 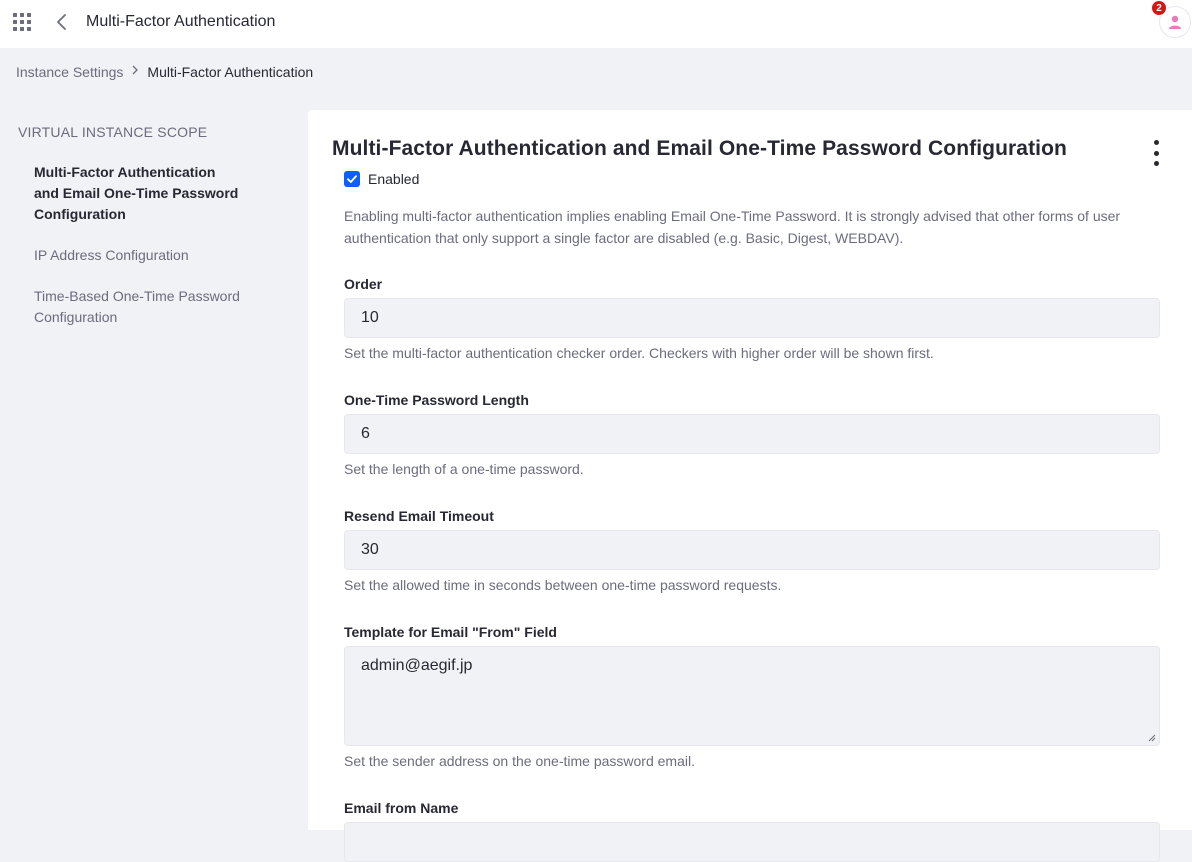 I want to click on email-from-template-label: Template for Email "From" Field, so click(x=450, y=632).